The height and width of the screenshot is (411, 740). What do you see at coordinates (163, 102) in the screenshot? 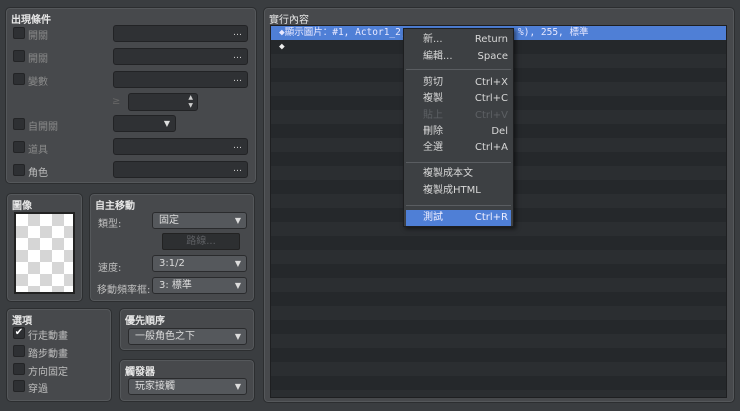
I see `variable-value-spinner: ▲ ▼` at bounding box center [163, 102].